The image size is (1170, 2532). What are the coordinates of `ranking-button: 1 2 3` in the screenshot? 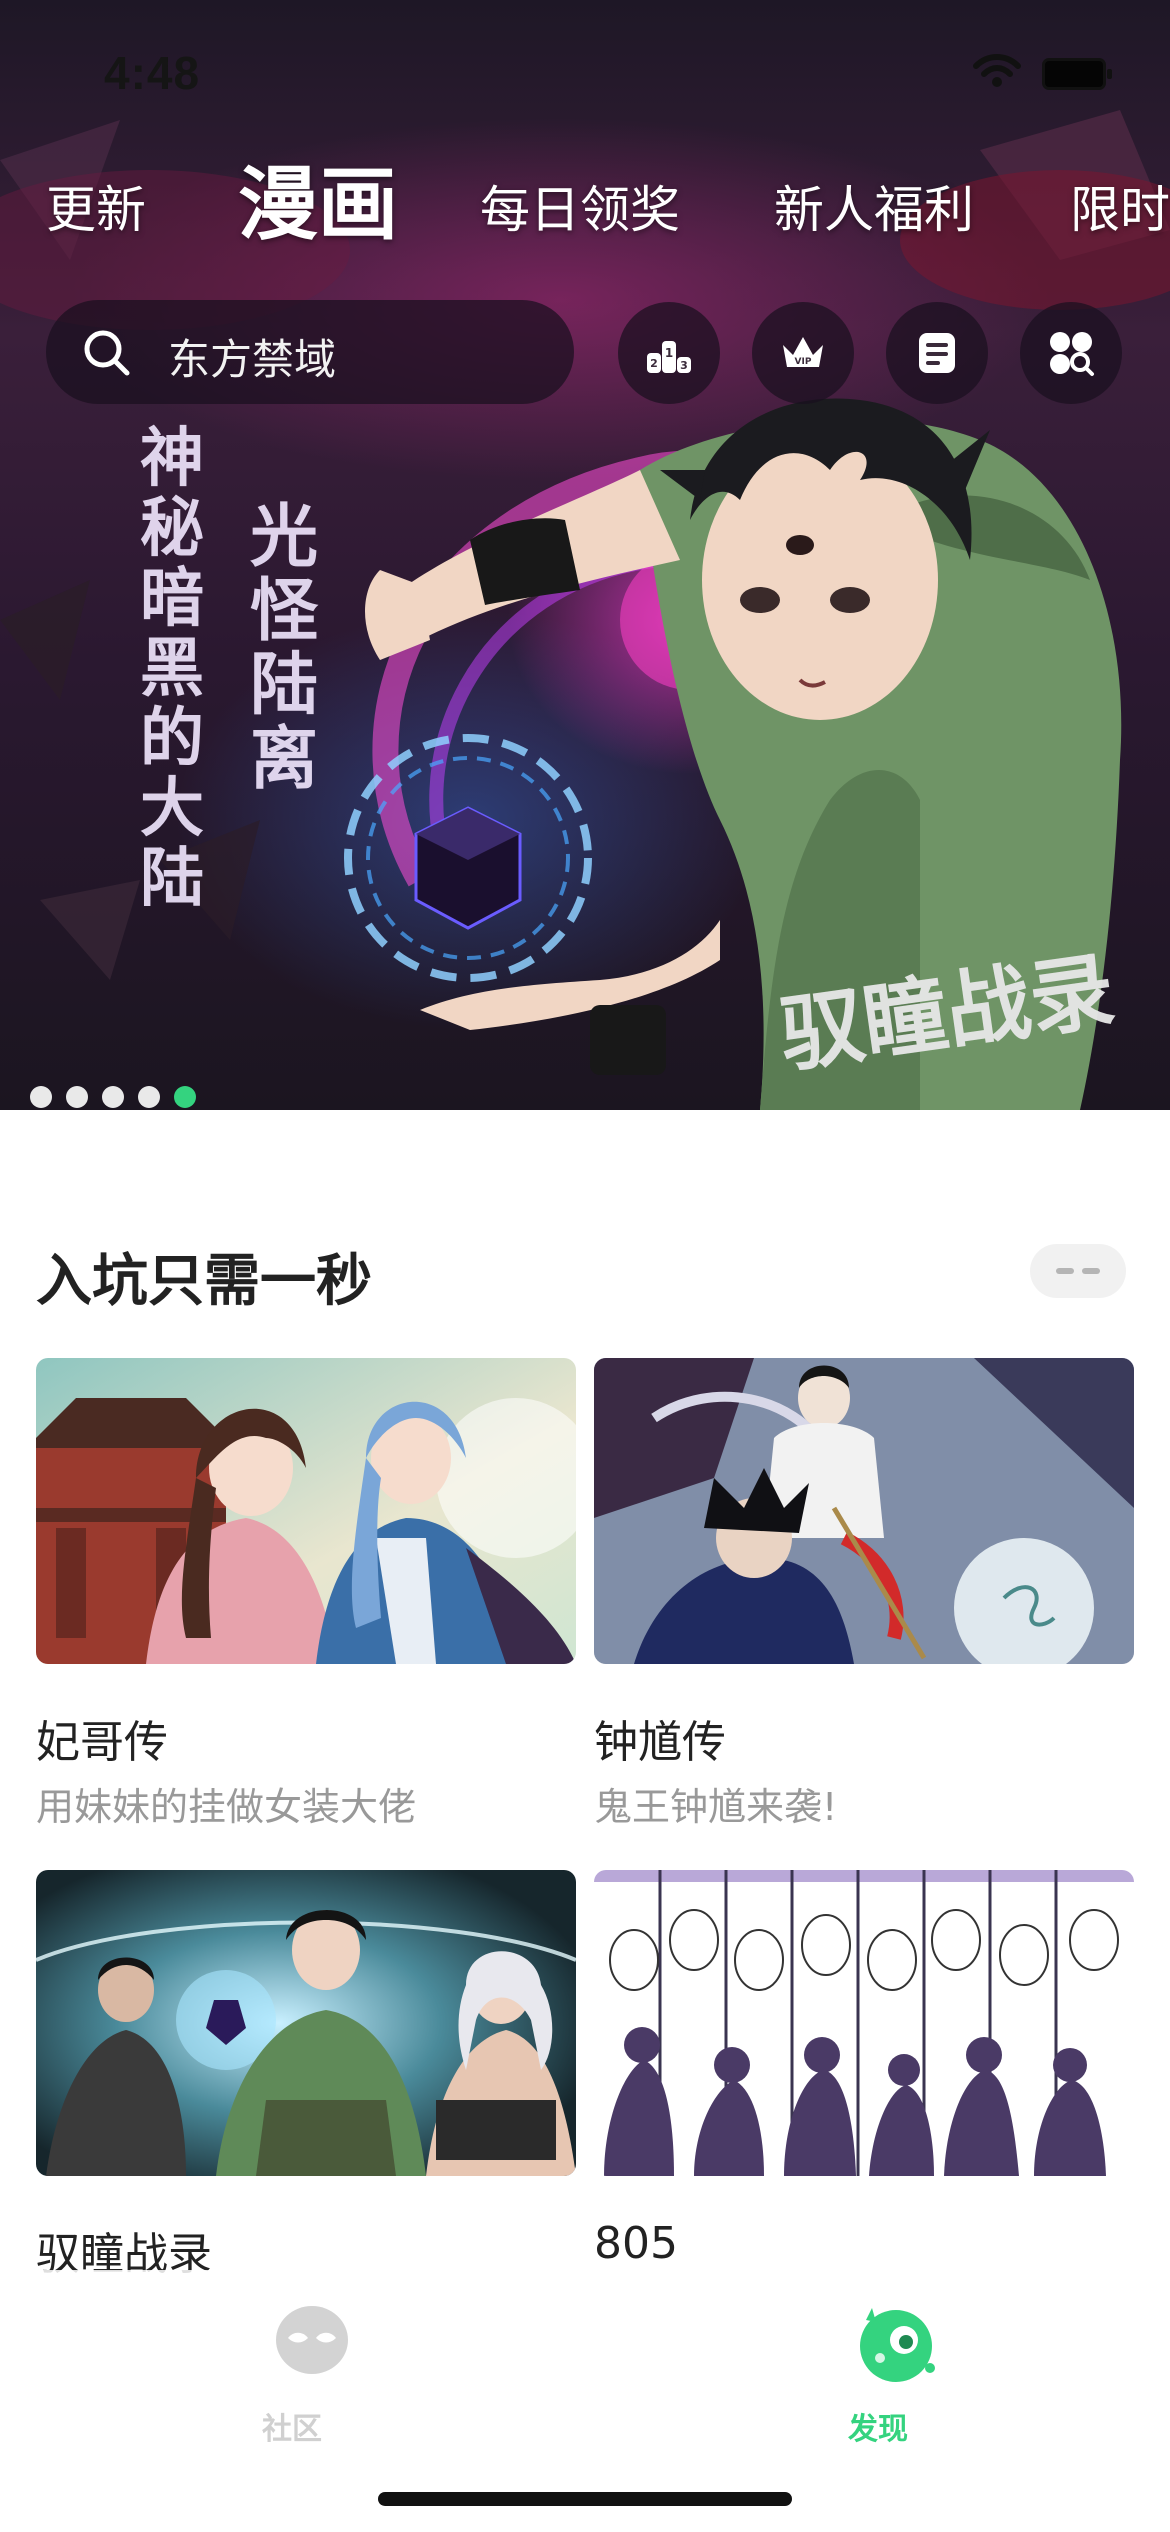 It's located at (669, 353).